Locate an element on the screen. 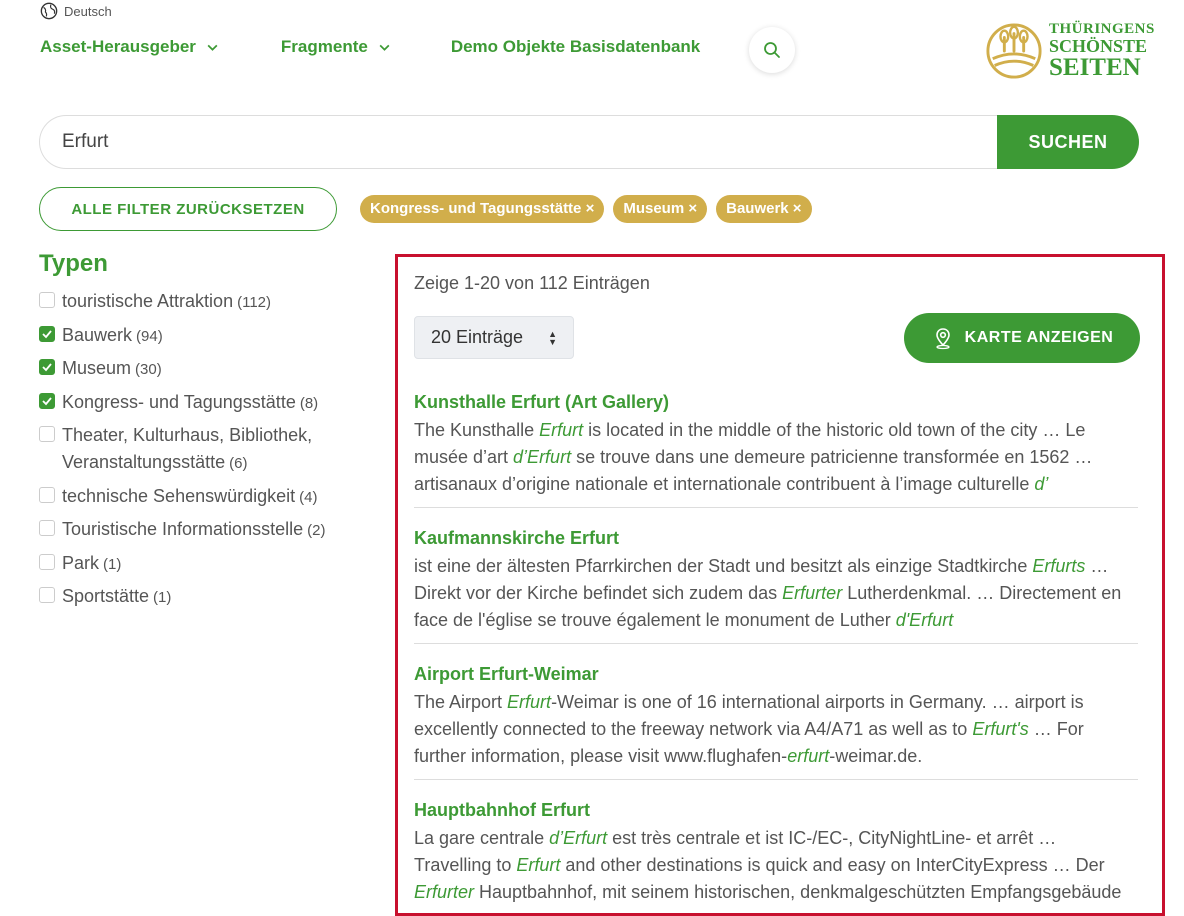 This screenshot has height=916, width=1184. nav-item-fragmente: Fragmente is located at coordinates (336, 47).